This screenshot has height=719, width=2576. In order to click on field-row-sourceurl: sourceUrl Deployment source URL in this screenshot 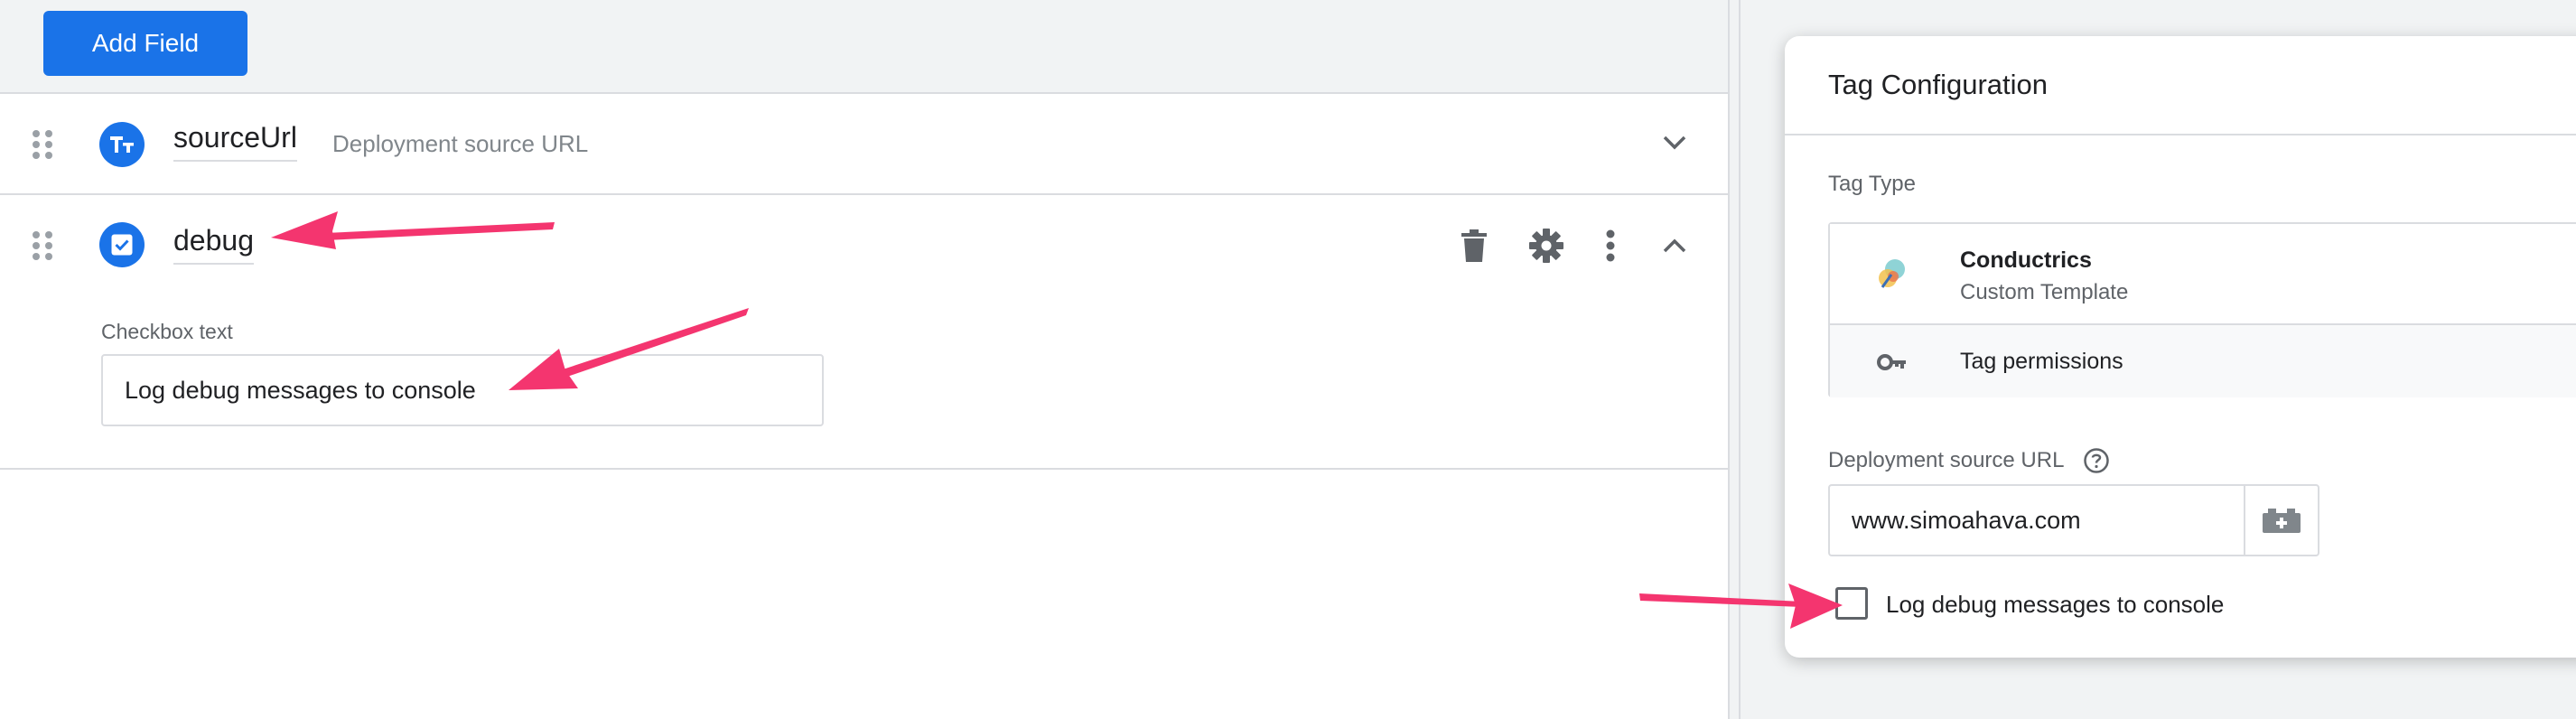, I will do `click(864, 145)`.